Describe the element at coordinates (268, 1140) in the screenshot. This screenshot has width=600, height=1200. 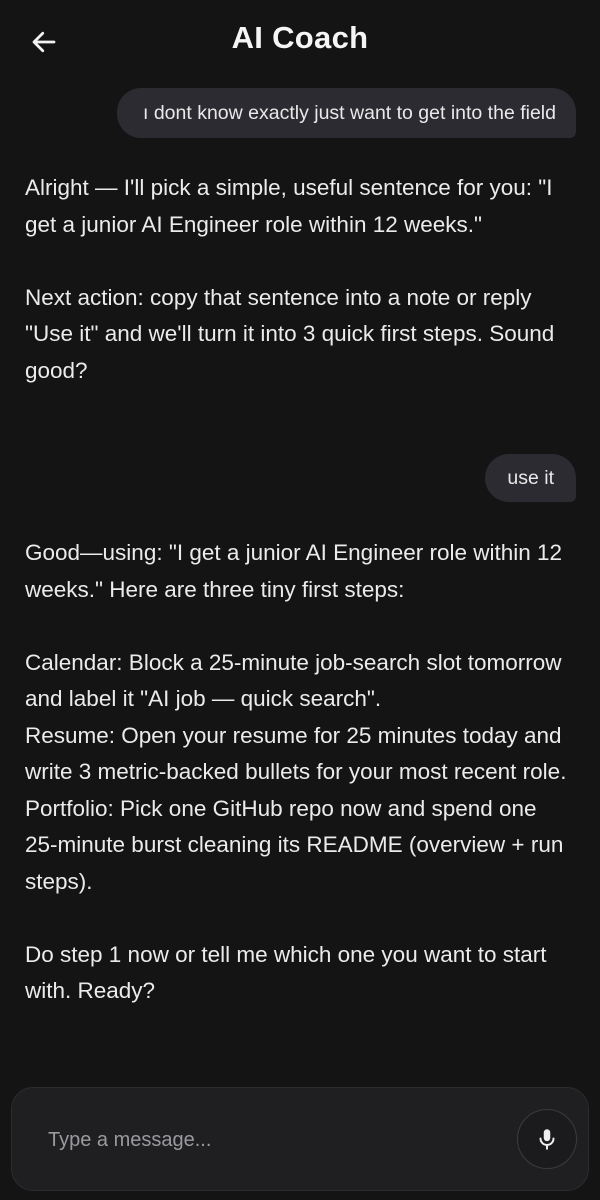
I see `message-input` at that location.